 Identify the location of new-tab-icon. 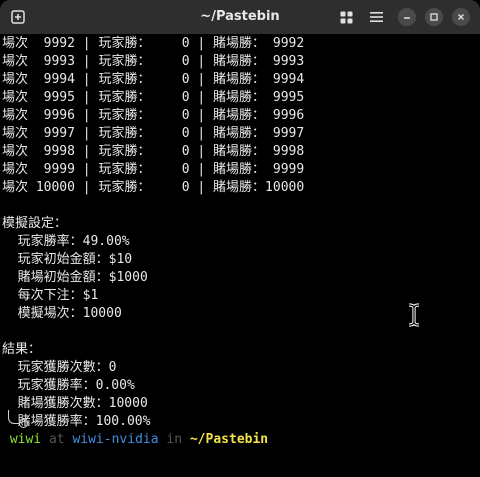
(18, 17).